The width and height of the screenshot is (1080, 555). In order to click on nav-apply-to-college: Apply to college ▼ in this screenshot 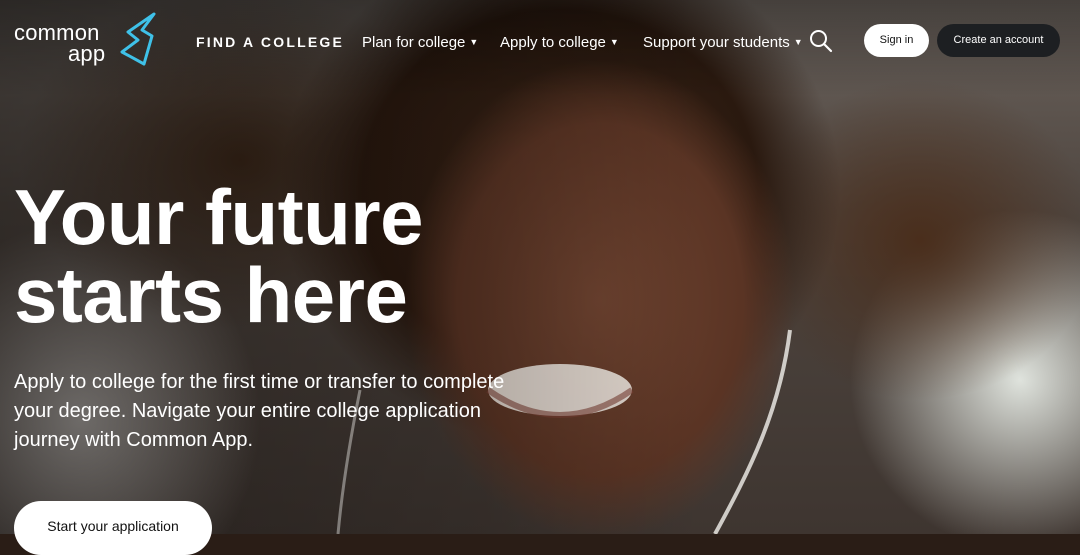, I will do `click(559, 42)`.